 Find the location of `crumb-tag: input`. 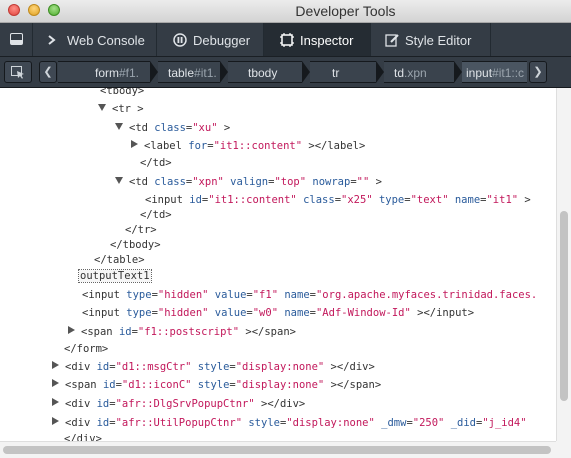

crumb-tag: input is located at coordinates (479, 73).